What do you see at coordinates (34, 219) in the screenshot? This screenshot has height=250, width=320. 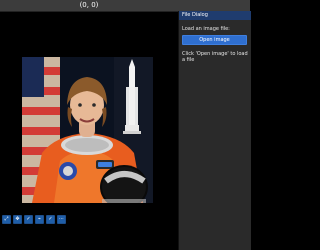 I see `toolbar-tools: ⤢ ✥ ✓ ⌁ ✓ ⋯` at bounding box center [34, 219].